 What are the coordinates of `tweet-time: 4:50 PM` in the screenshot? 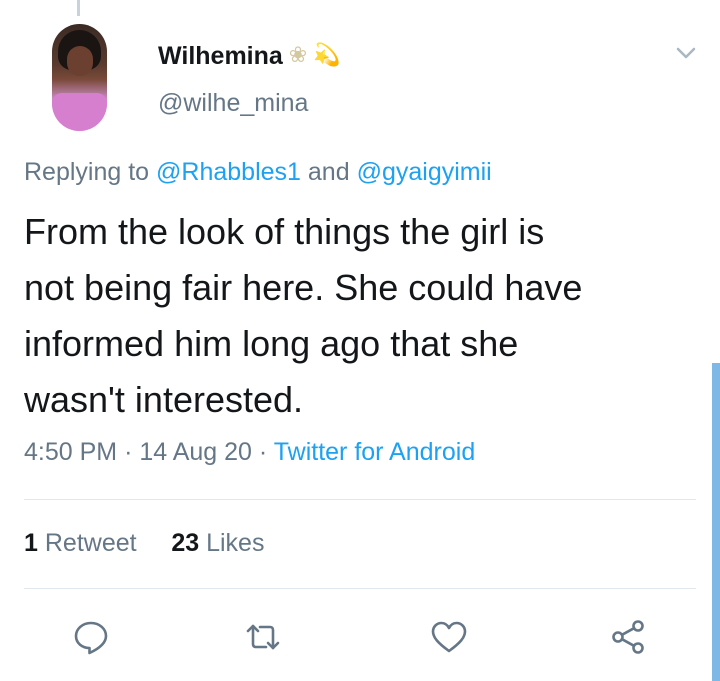 It's located at (71, 452).